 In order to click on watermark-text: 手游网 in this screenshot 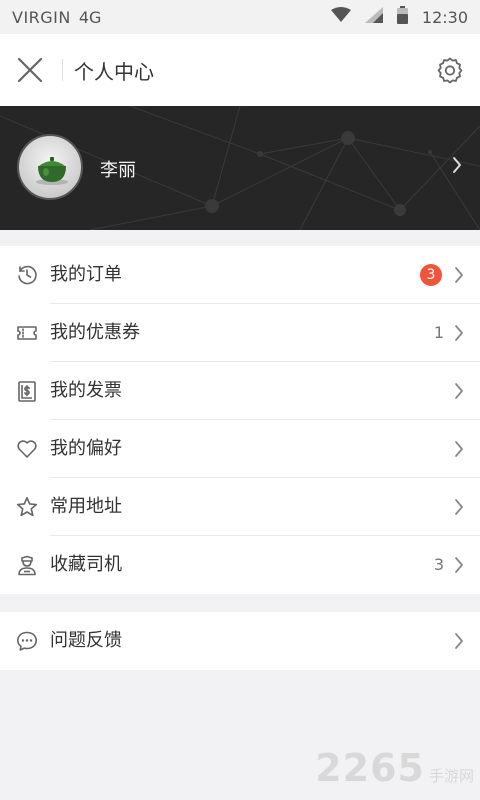, I will do `click(451, 776)`.